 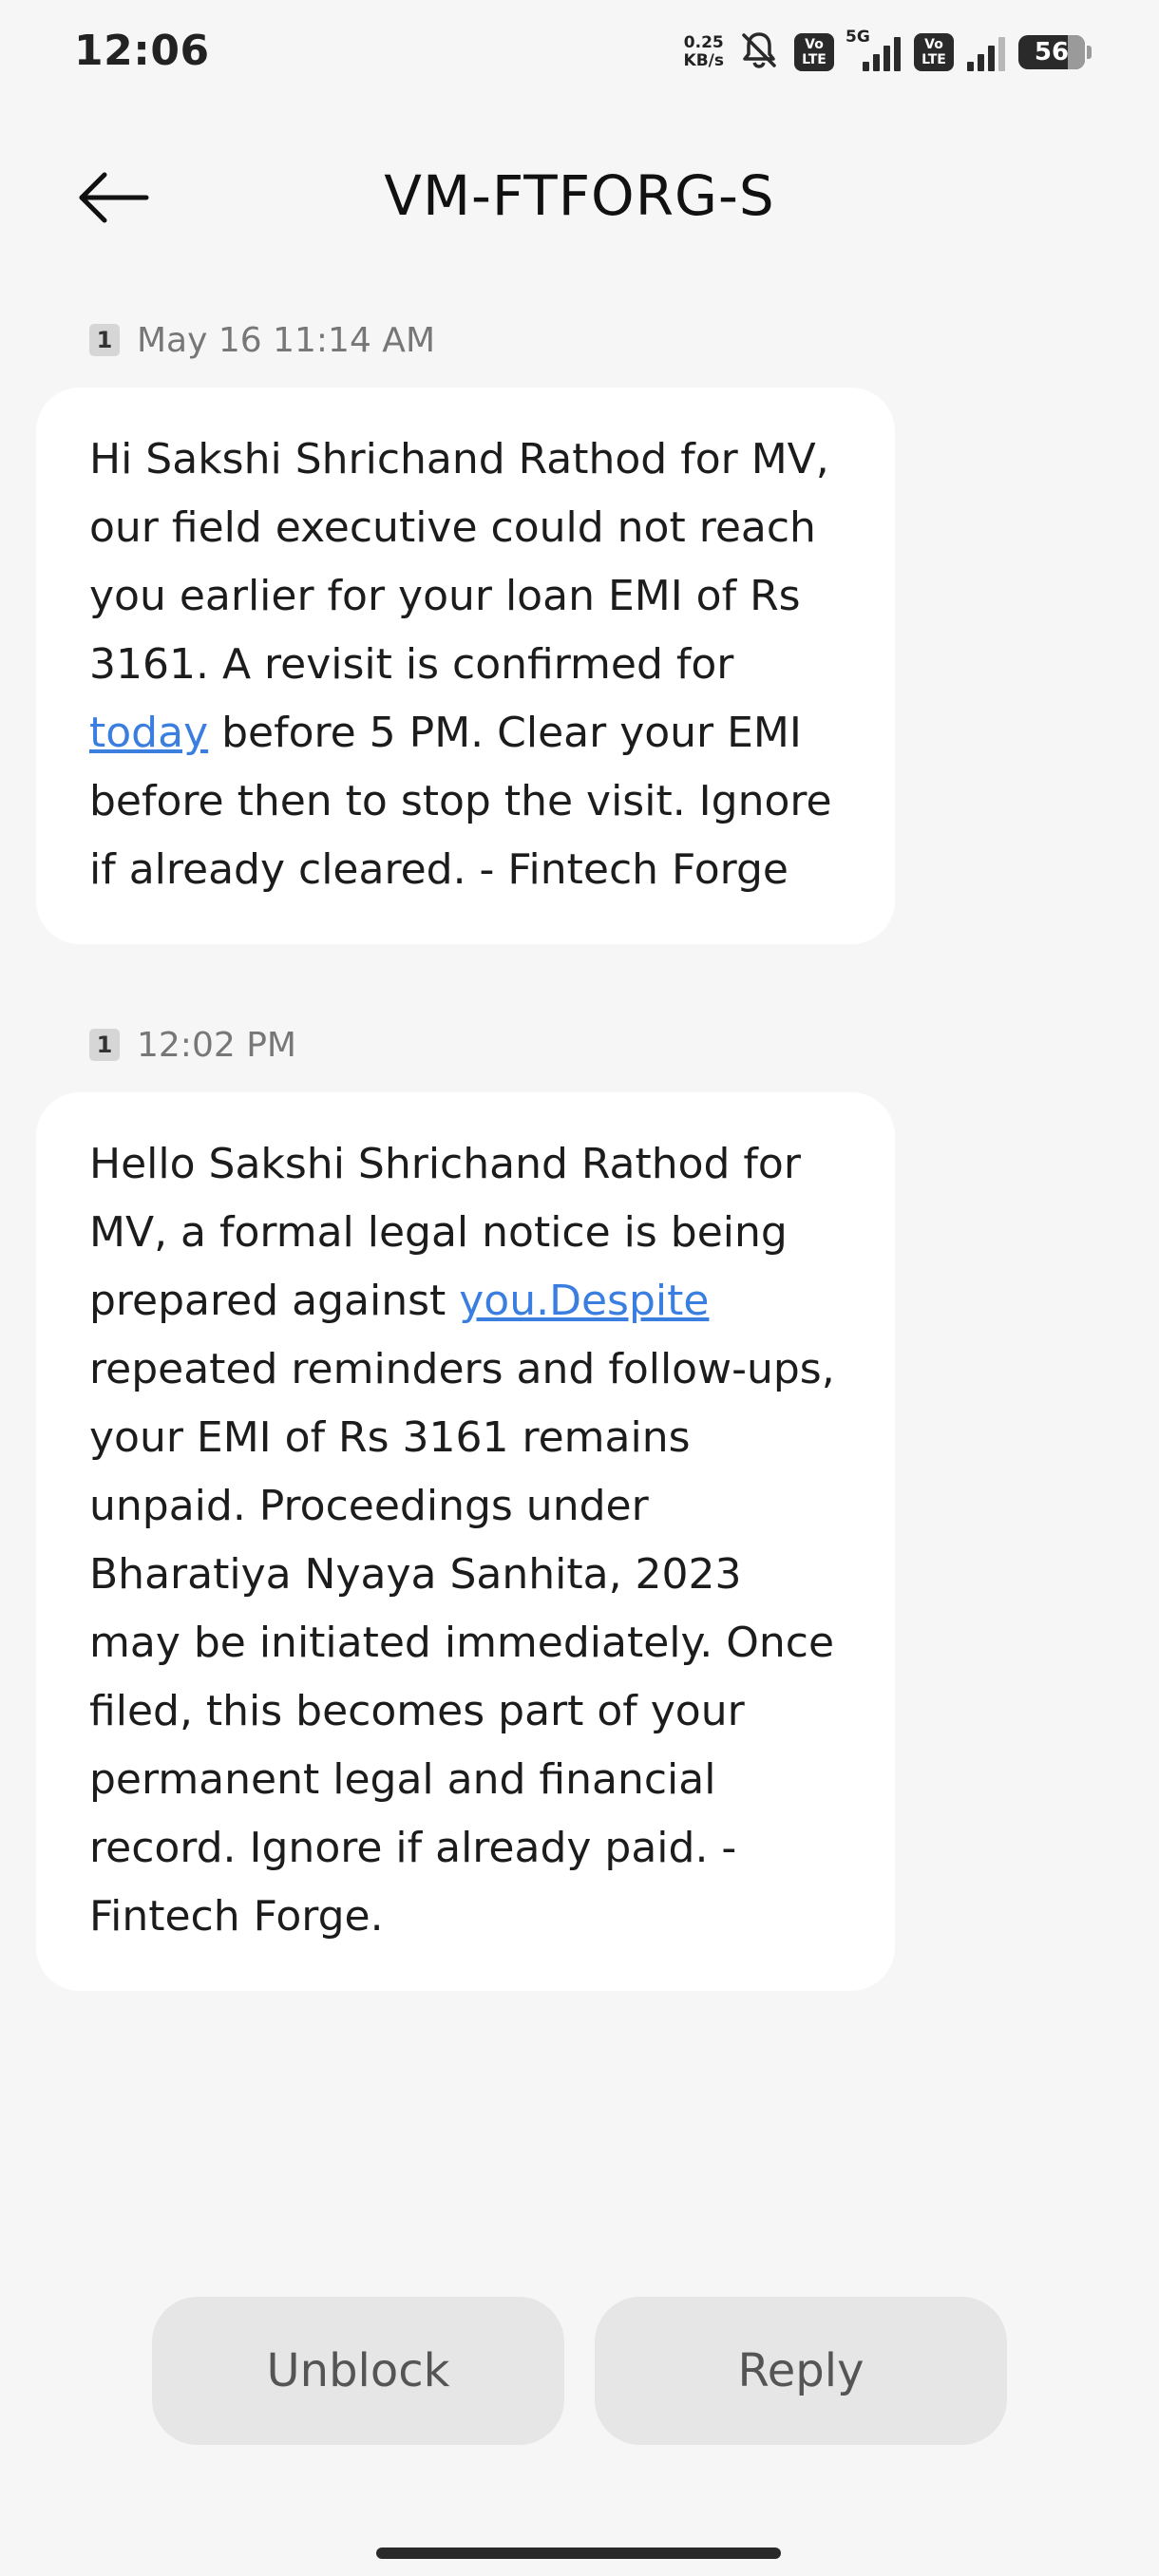 I want to click on message-timestamp: May 16 11:14 AM, so click(x=286, y=340).